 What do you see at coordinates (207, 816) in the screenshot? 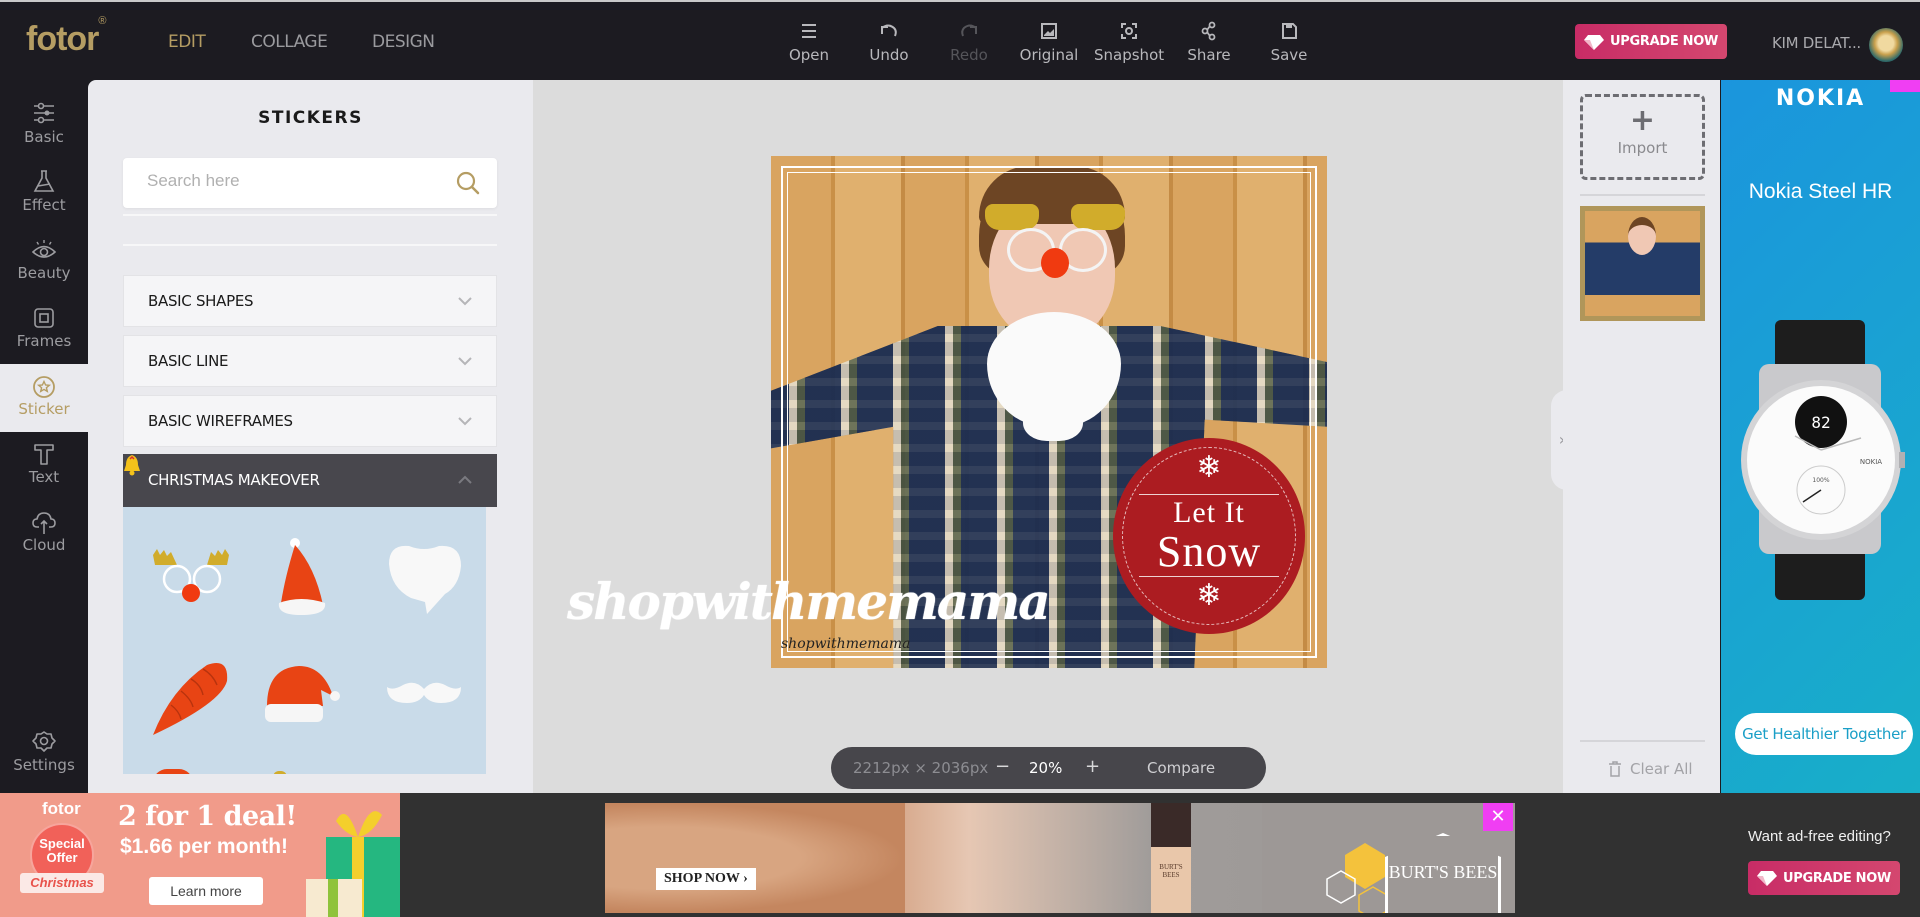
I see `promo-headline: 2 for 1 deal!` at bounding box center [207, 816].